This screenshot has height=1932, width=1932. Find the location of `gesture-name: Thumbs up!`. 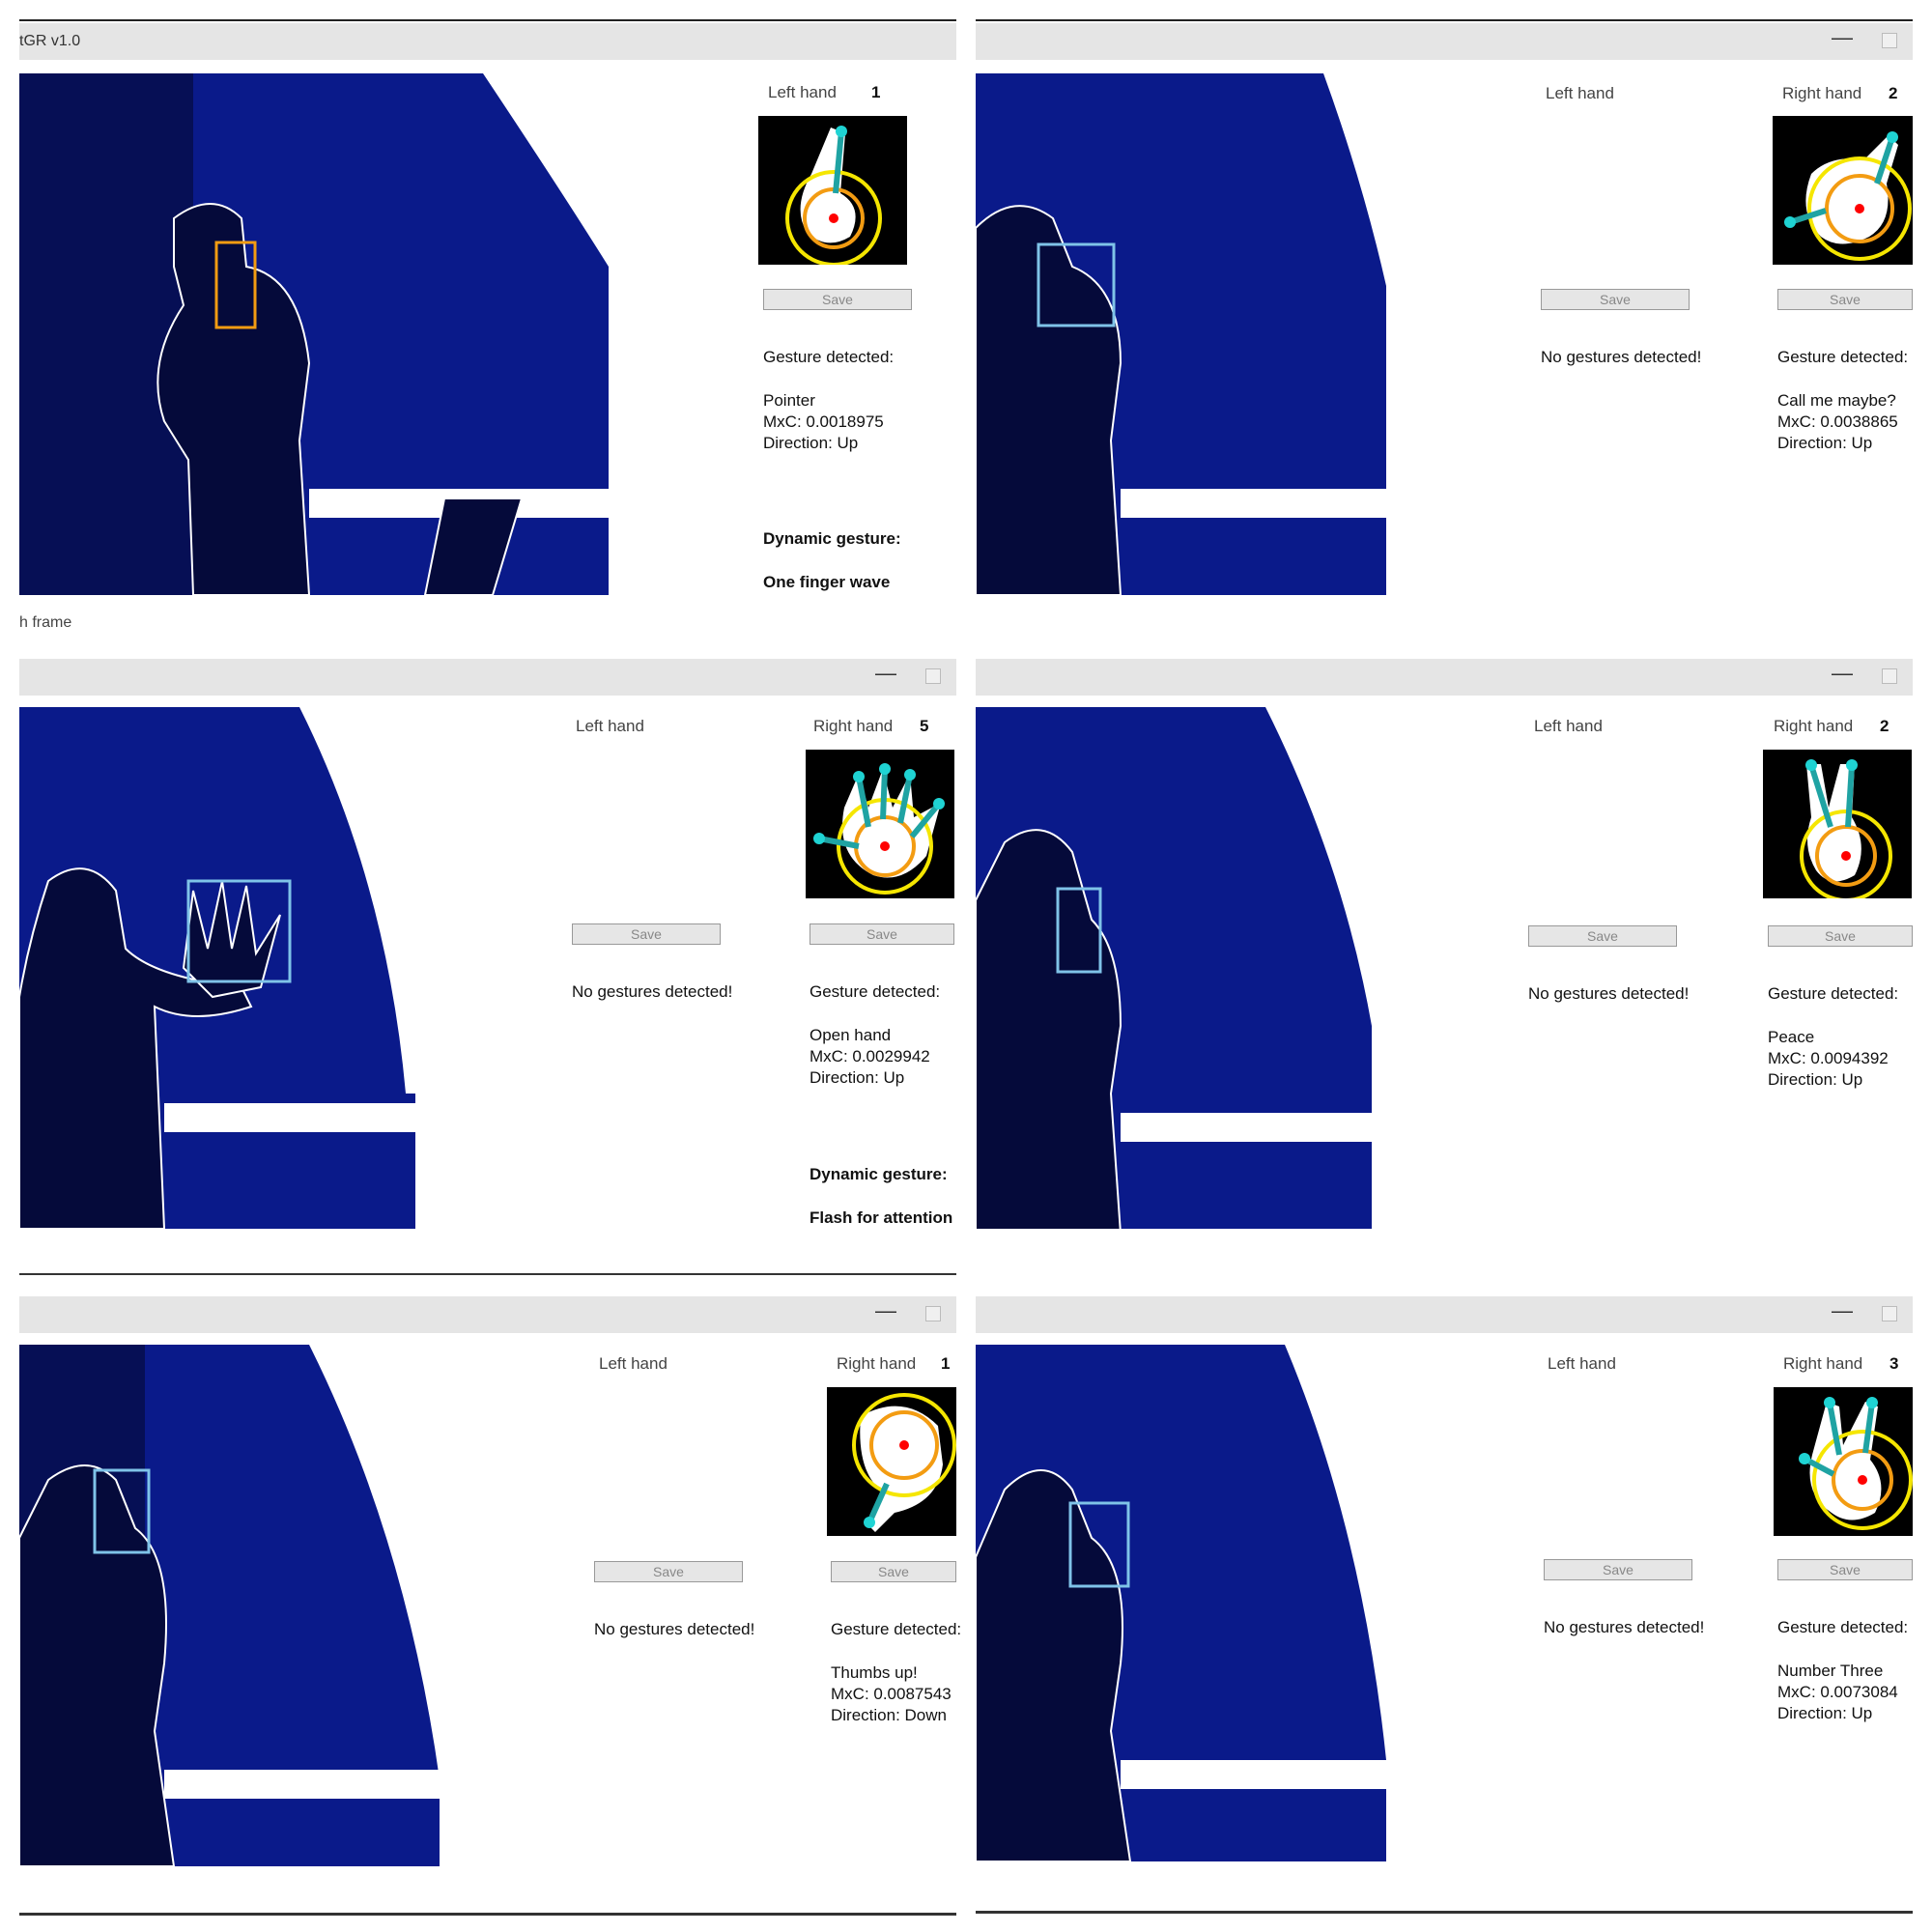

gesture-name: Thumbs up! is located at coordinates (874, 1672).